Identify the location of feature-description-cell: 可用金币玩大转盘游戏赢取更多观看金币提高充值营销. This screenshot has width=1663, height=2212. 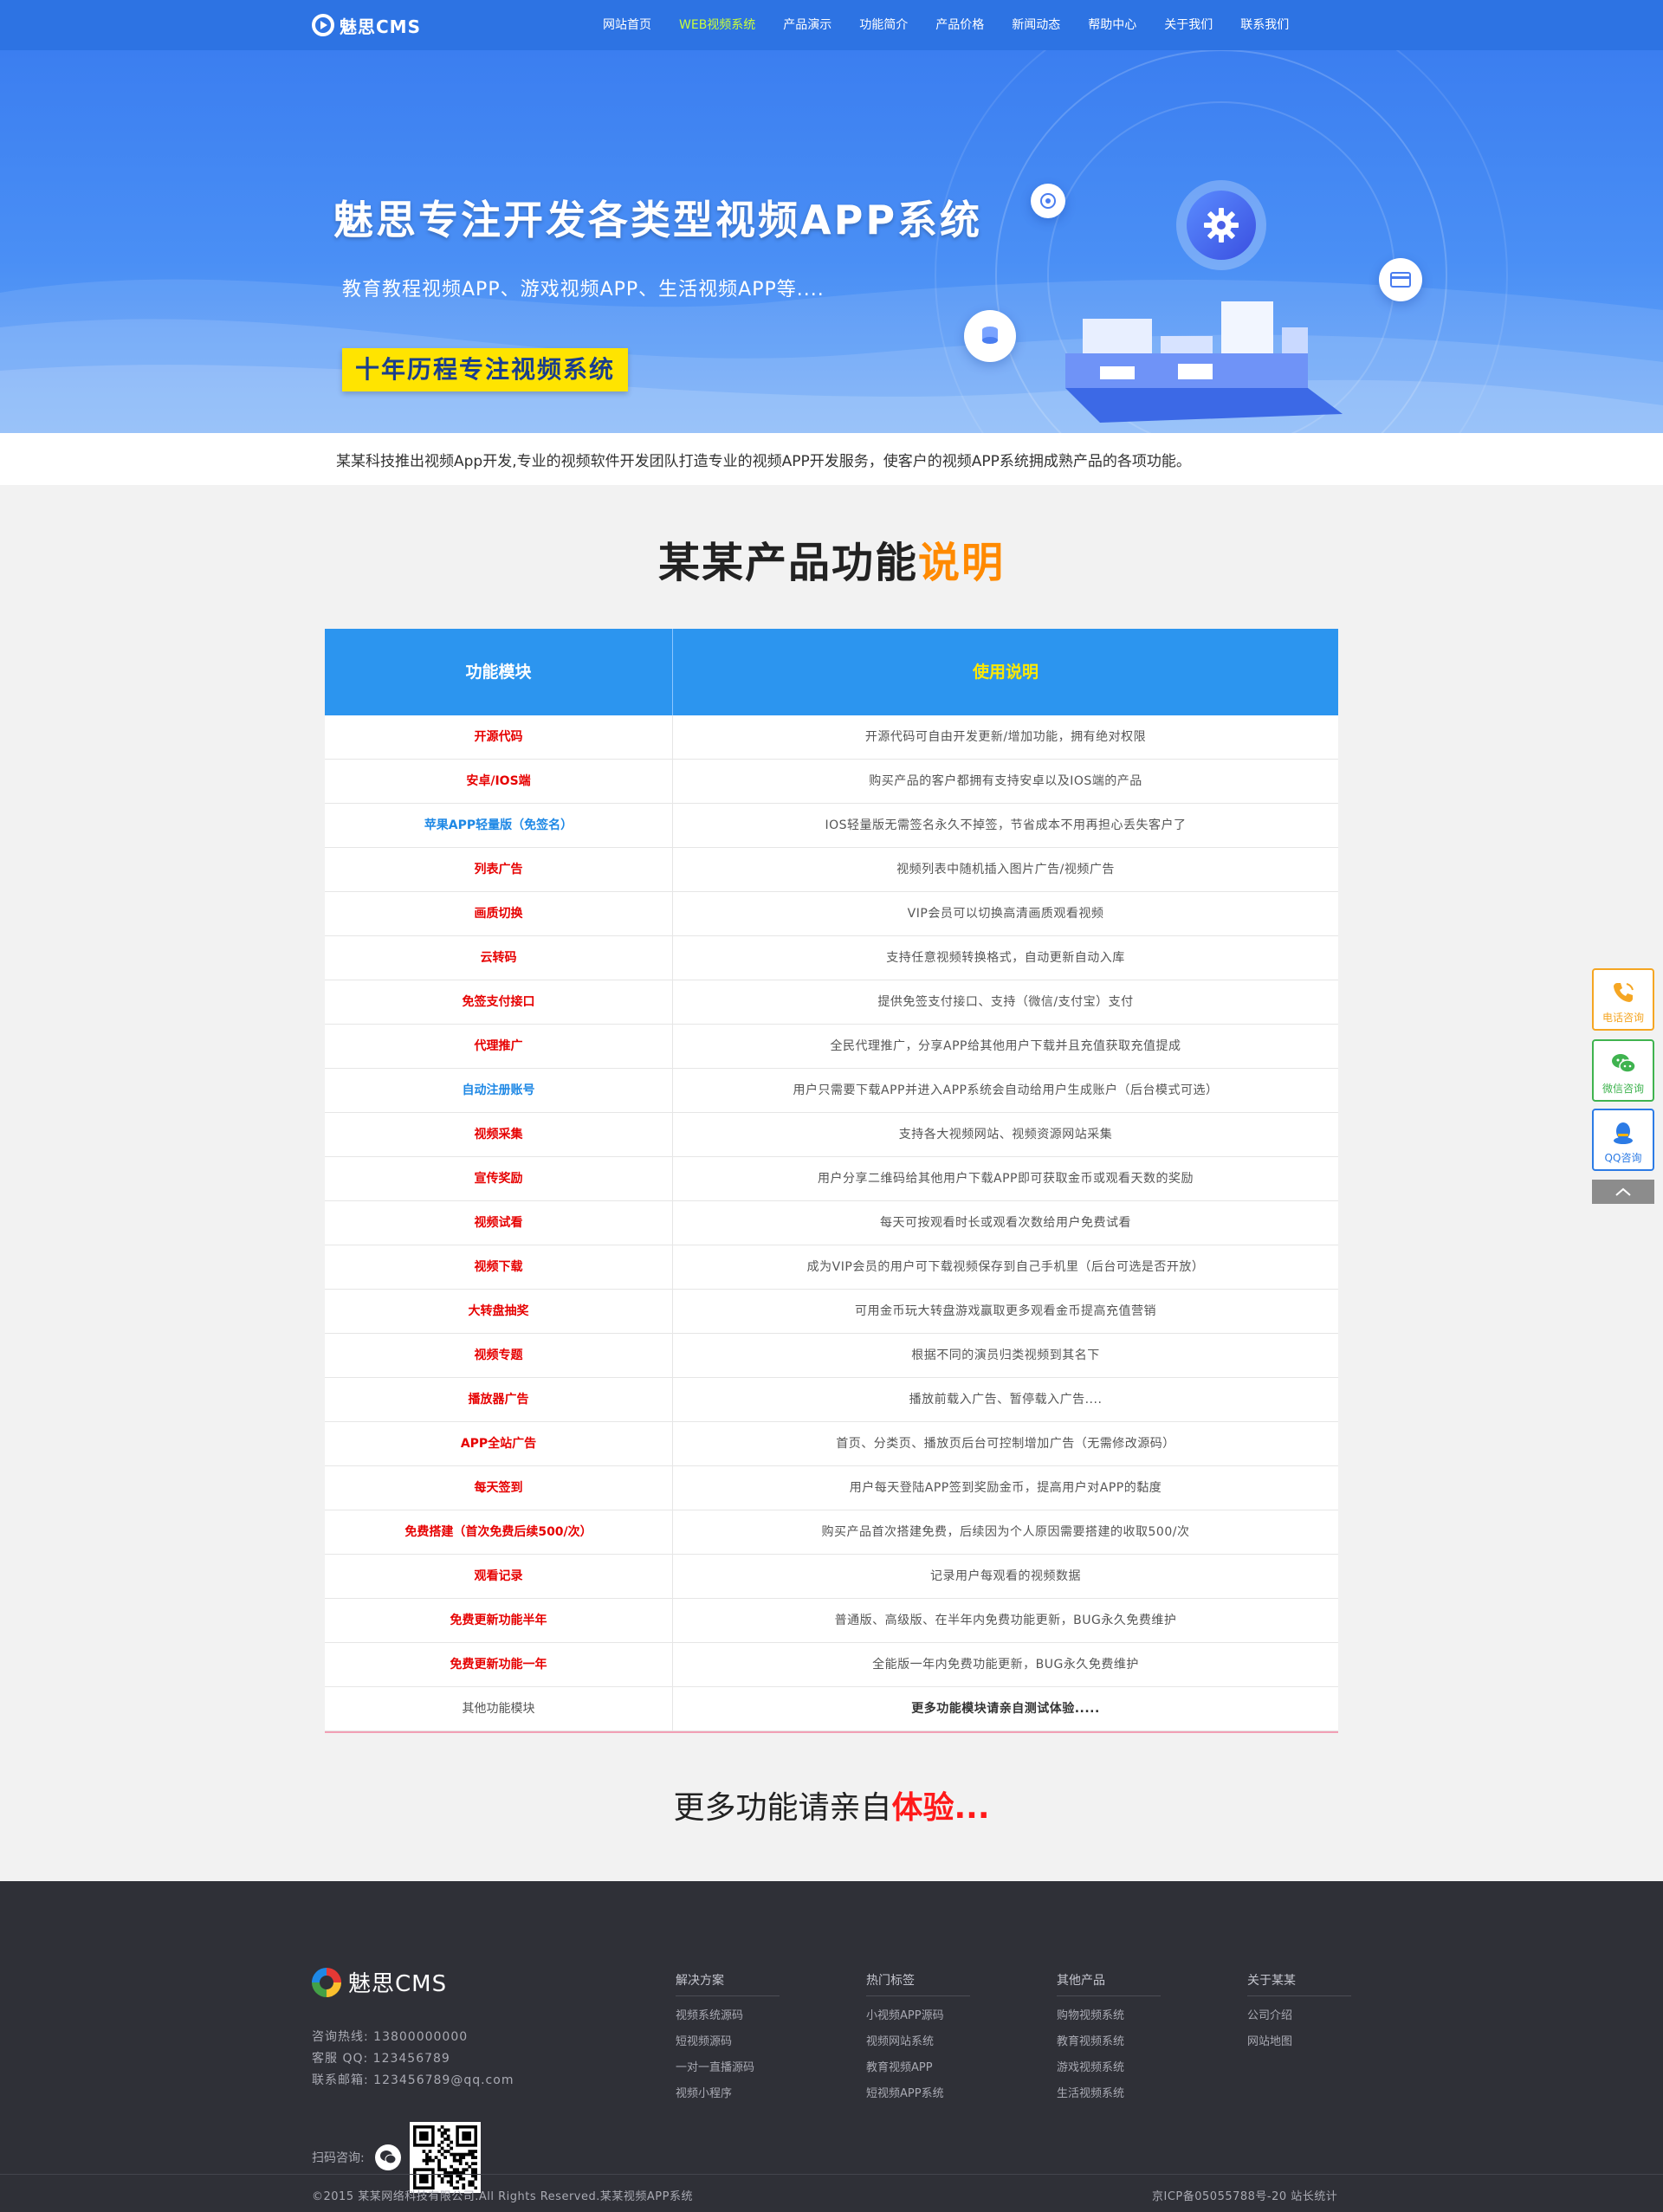
(1005, 1311).